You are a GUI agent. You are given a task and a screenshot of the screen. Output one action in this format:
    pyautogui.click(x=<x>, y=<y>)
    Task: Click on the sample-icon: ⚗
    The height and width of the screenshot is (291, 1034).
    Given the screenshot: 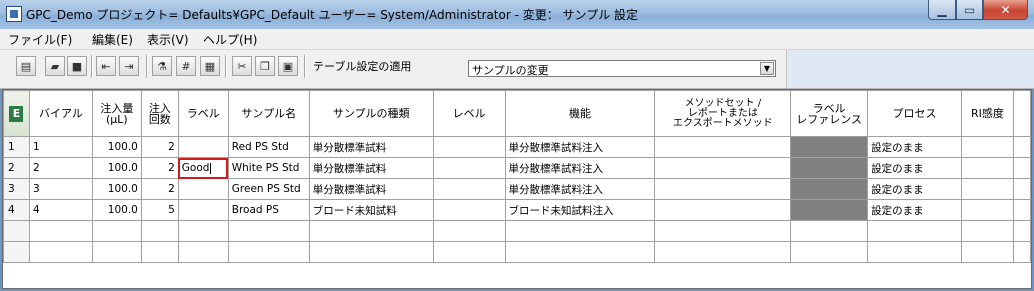 What is the action you would take?
    pyautogui.click(x=162, y=66)
    